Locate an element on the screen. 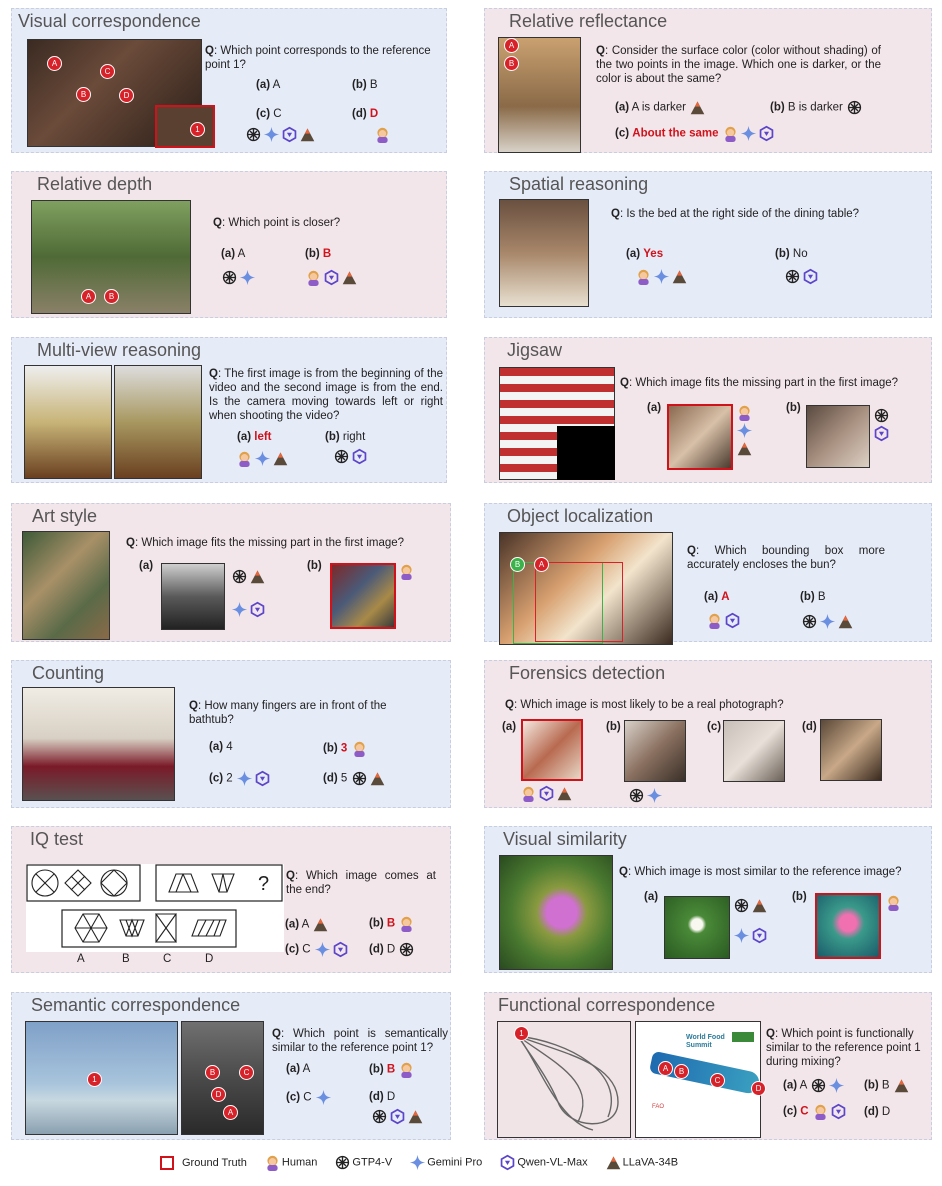 The image size is (942, 1186). iq-figure-svg: ? is located at coordinates (154, 906).